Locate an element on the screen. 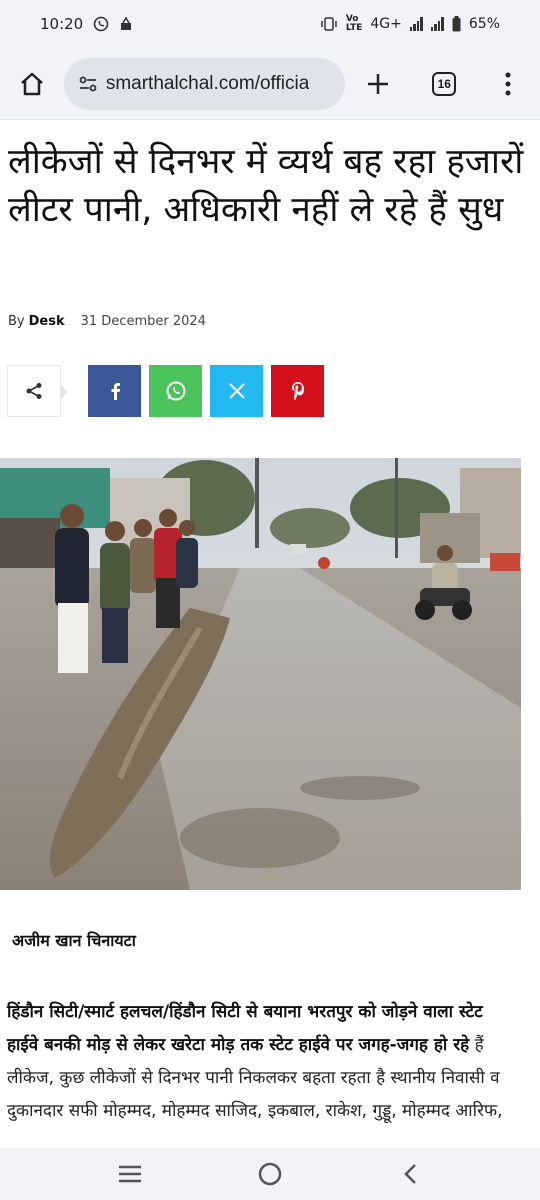 This screenshot has height=1200, width=540. battery-percent: 65% is located at coordinates (484, 24).